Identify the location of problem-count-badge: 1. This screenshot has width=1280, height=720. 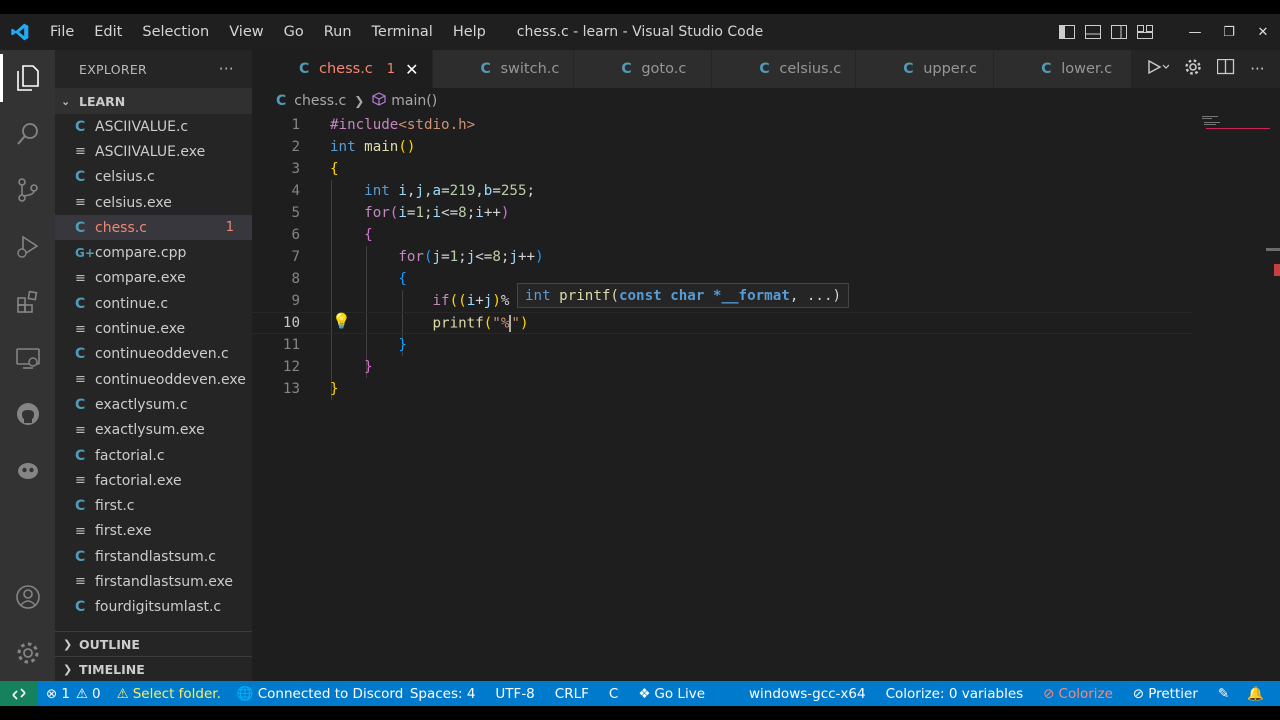
(229, 228).